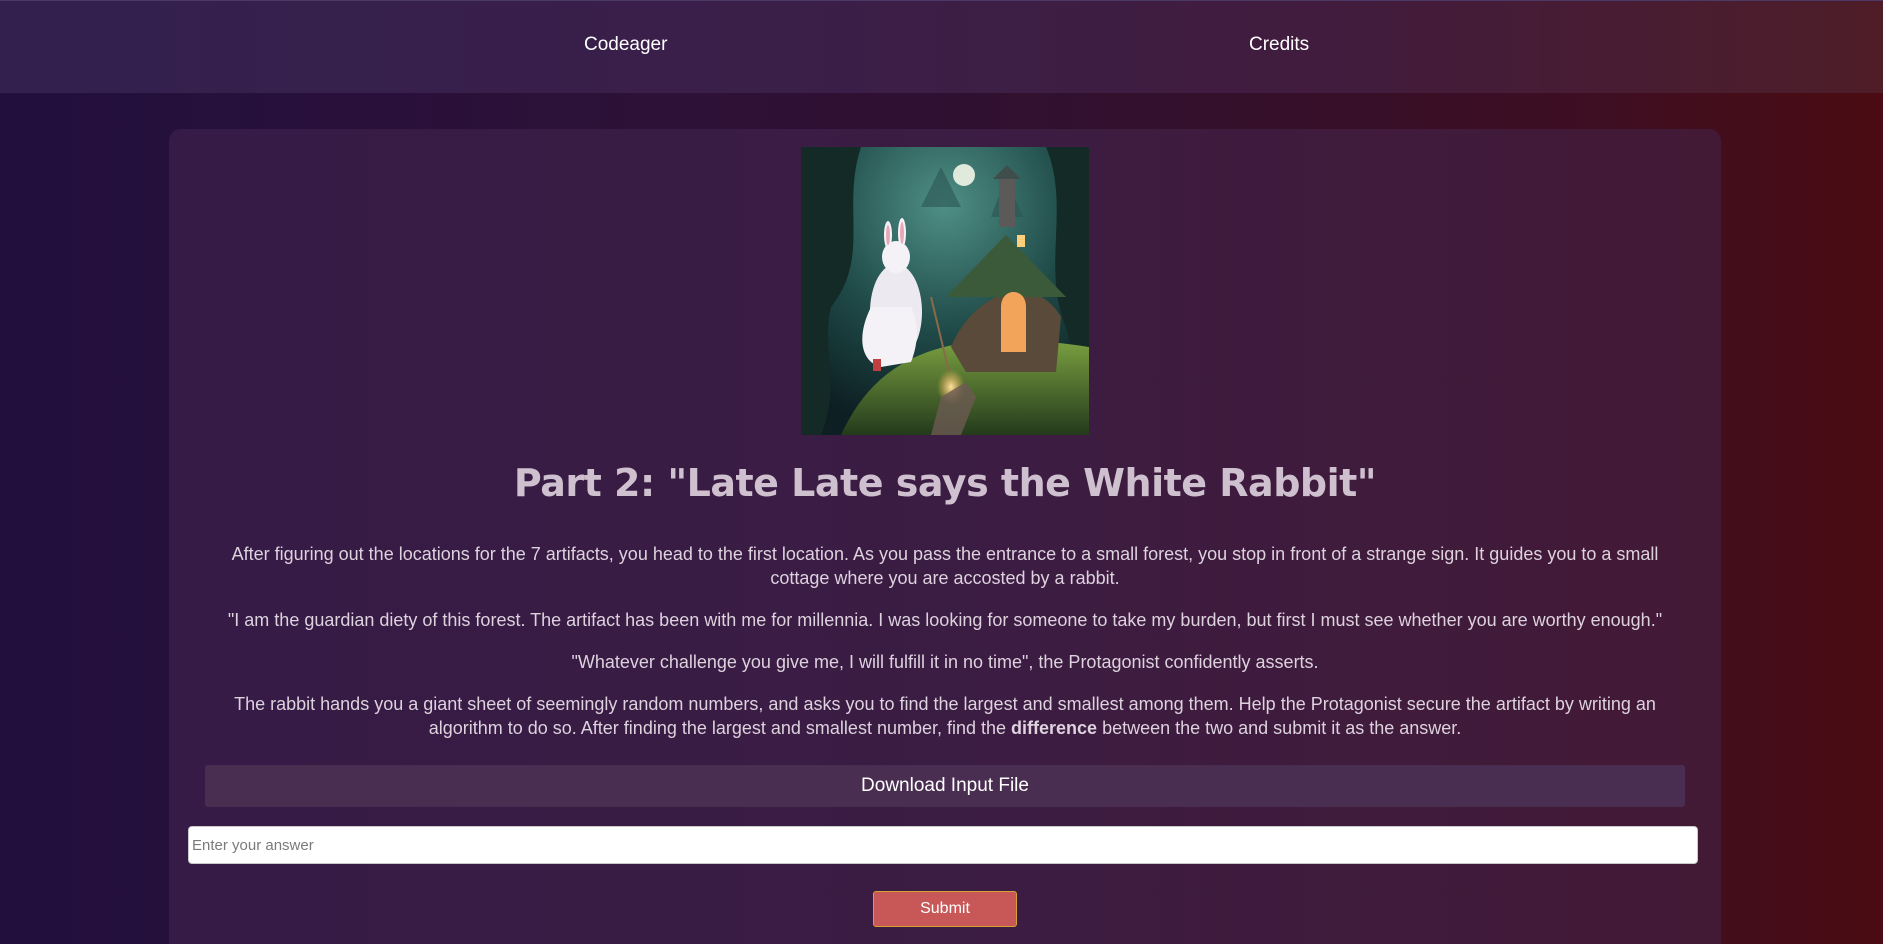 The width and height of the screenshot is (1883, 944). Describe the element at coordinates (1054, 728) in the screenshot. I see `p4-bold-difference: difference` at that location.